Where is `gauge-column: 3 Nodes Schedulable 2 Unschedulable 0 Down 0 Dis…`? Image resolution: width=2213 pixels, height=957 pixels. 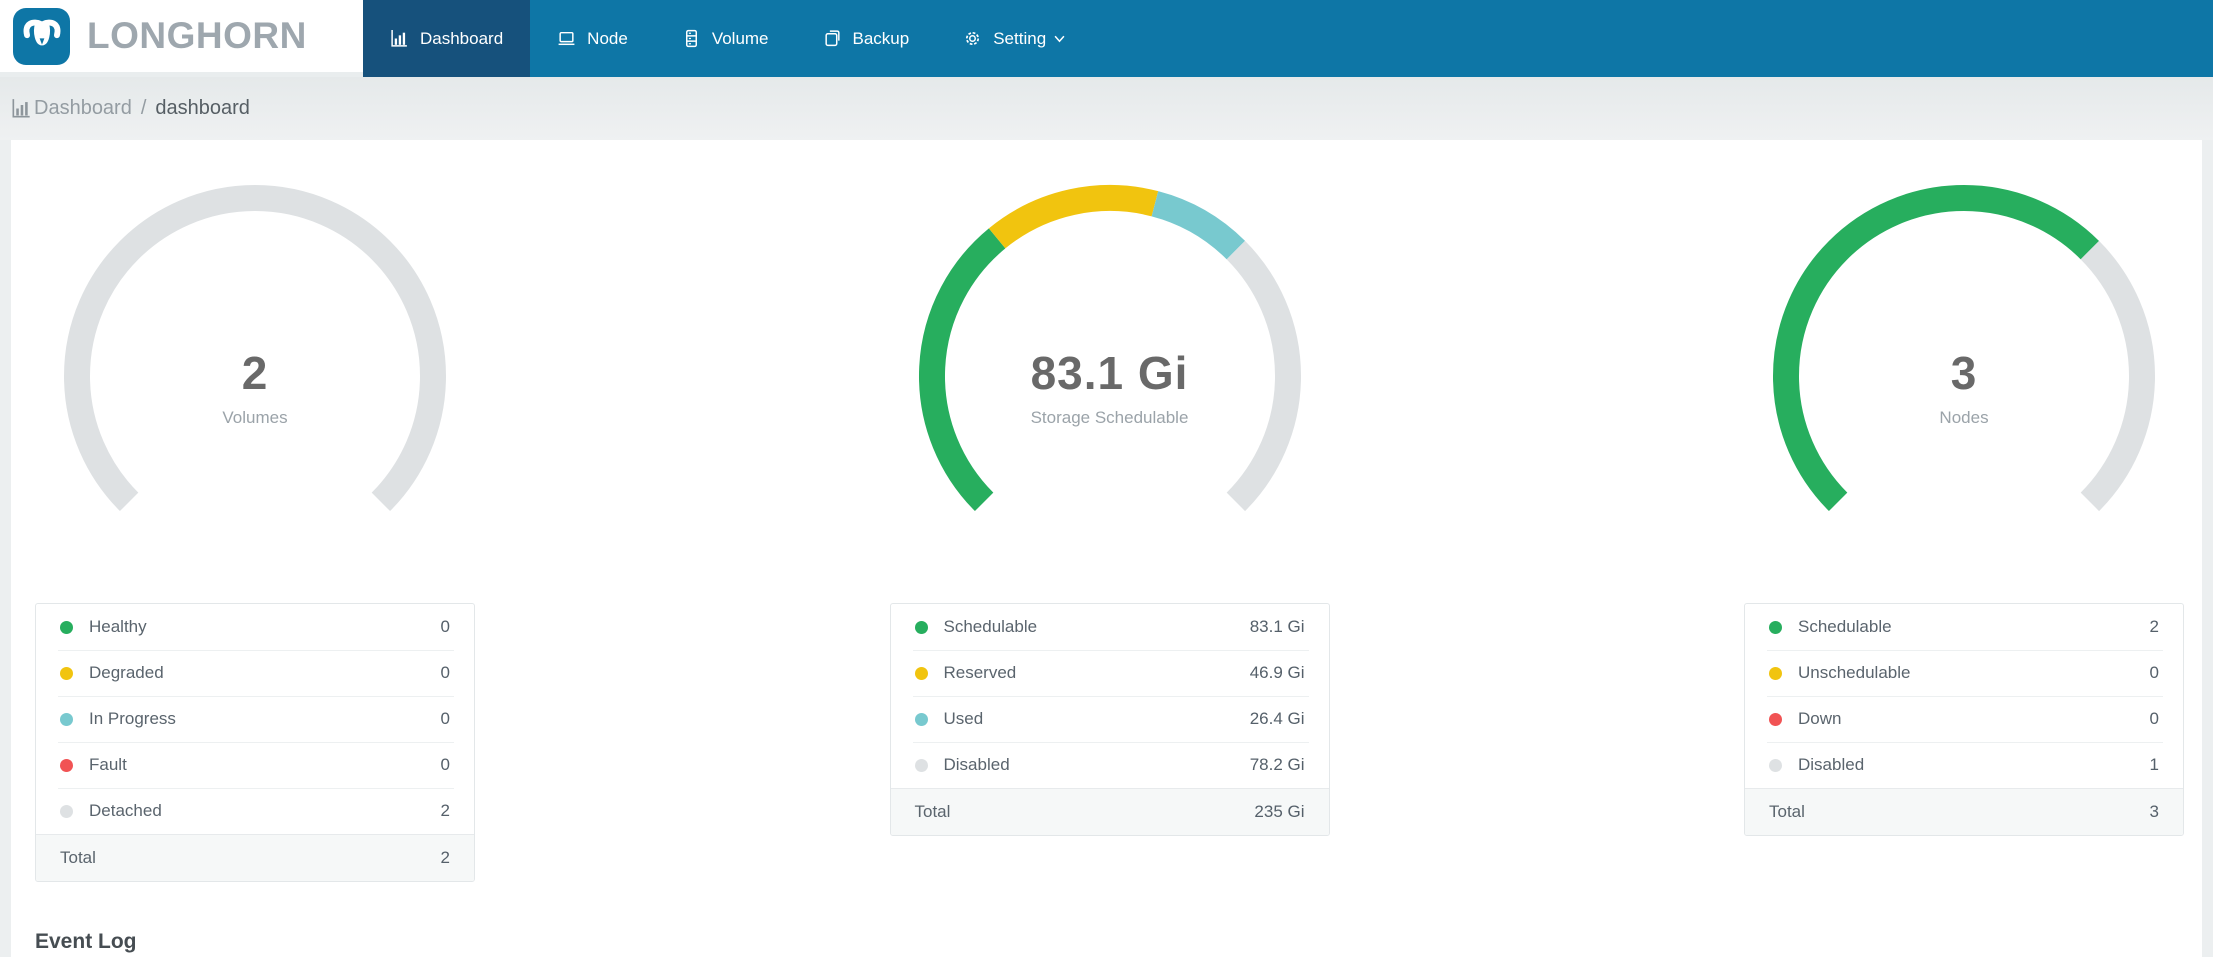
gauge-column: 3 Nodes Schedulable 2 Unschedulable 0 Down 0 Dis… is located at coordinates (1964, 508).